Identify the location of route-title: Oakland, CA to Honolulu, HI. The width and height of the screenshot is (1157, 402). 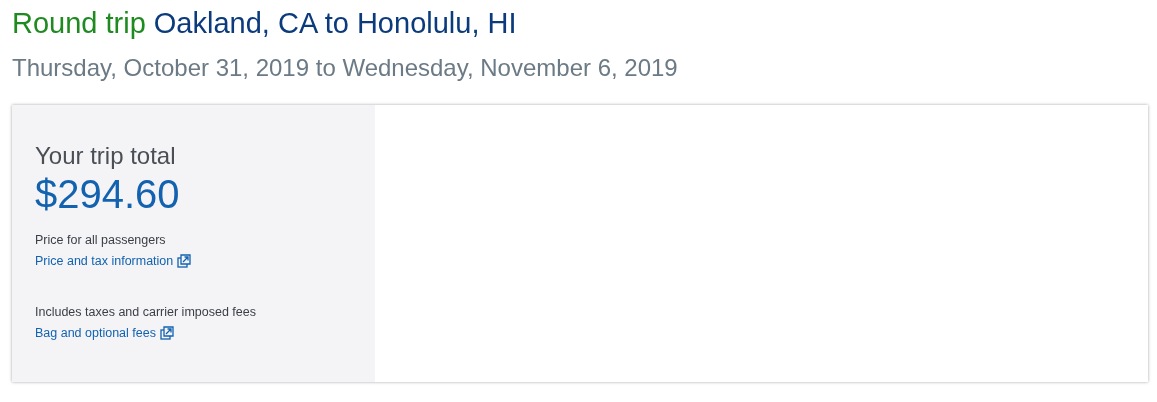
(335, 23).